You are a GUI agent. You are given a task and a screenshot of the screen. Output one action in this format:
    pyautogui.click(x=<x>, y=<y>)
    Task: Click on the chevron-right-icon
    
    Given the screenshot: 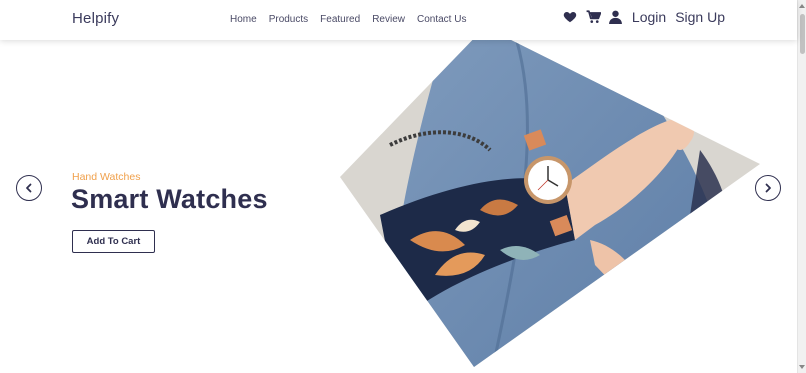 What is the action you would take?
    pyautogui.click(x=768, y=188)
    